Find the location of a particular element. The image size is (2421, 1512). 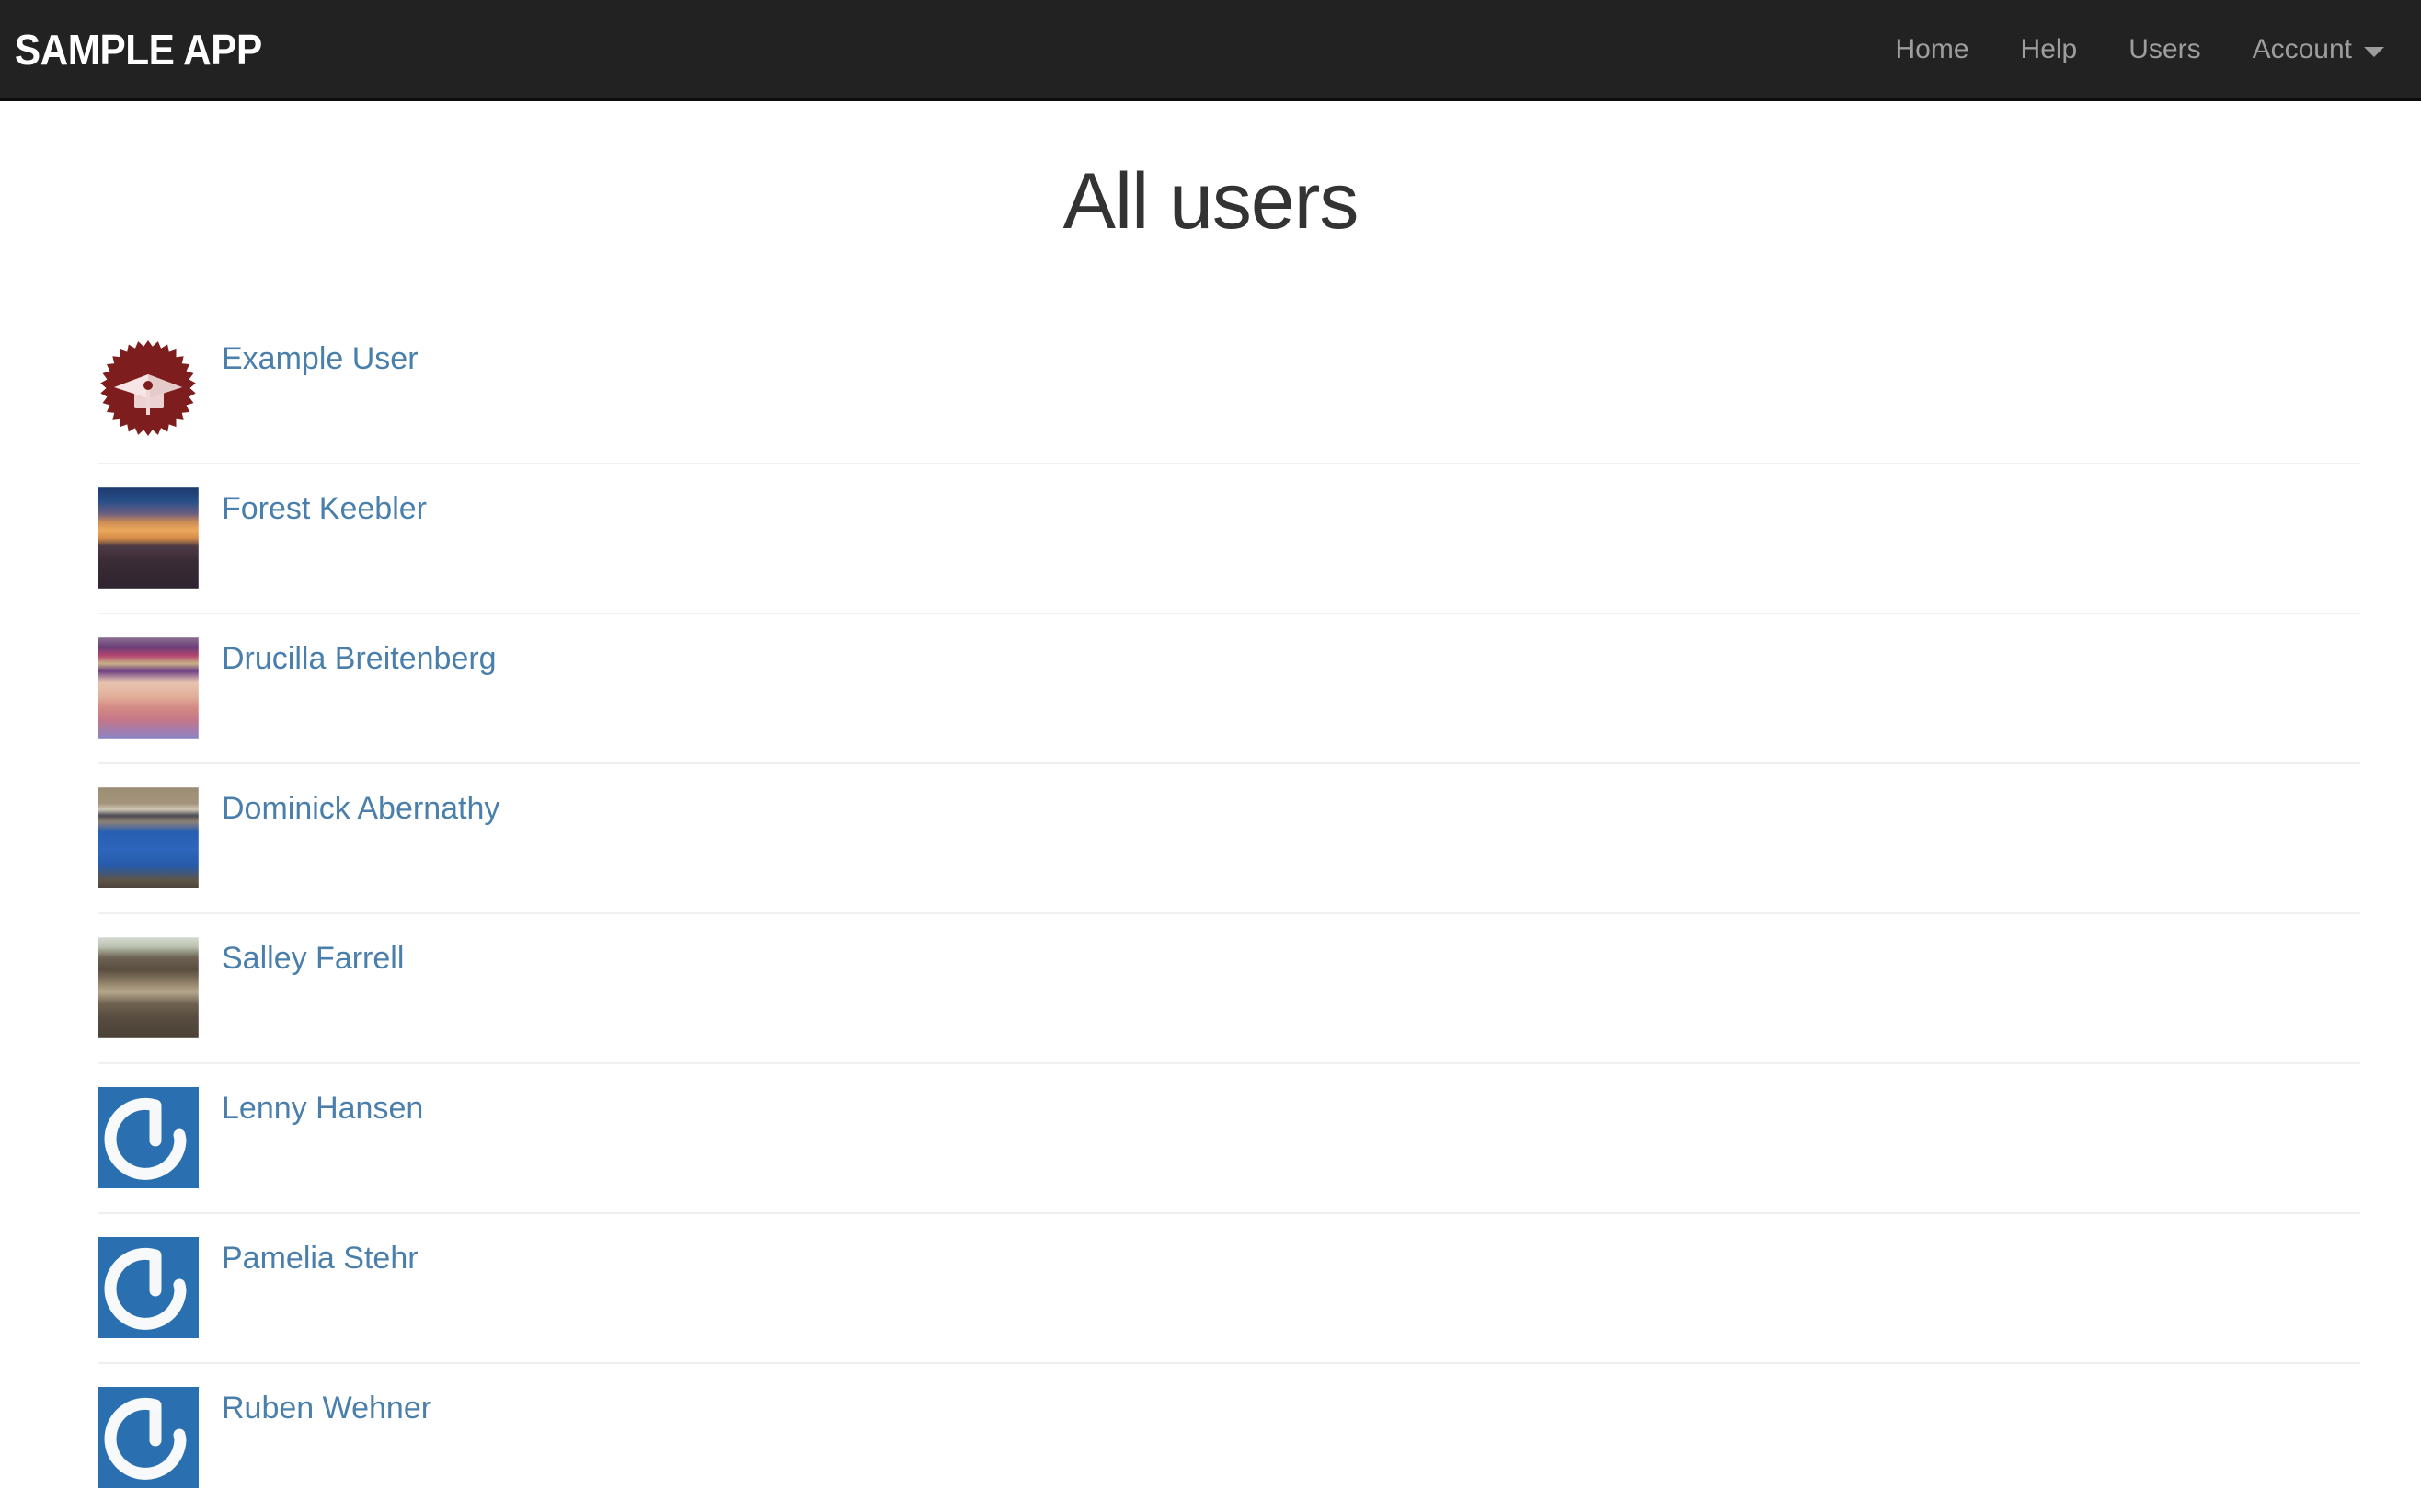

graduation-cap-badge-avatar is located at coordinates (148, 388).